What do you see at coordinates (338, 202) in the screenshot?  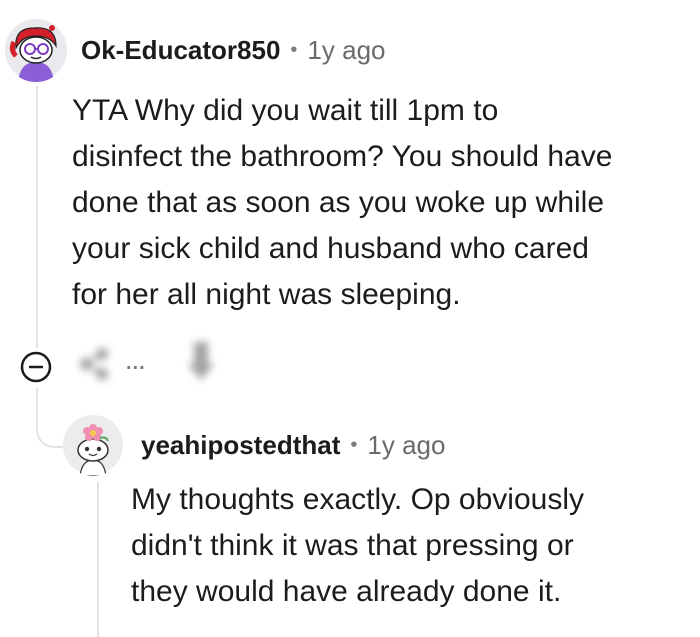 I see `comment-body-line: done that as soon as you woke up while` at bounding box center [338, 202].